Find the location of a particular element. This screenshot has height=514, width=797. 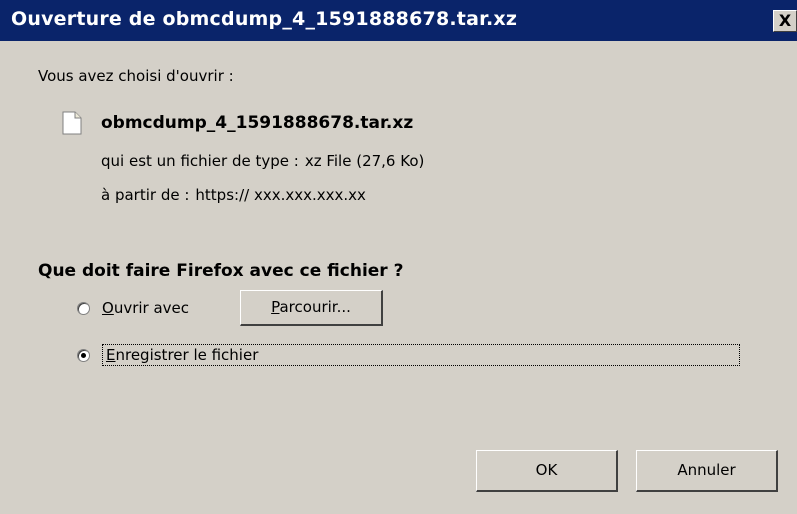

file-type-label: qui est un fichier de type : is located at coordinates (200, 161).